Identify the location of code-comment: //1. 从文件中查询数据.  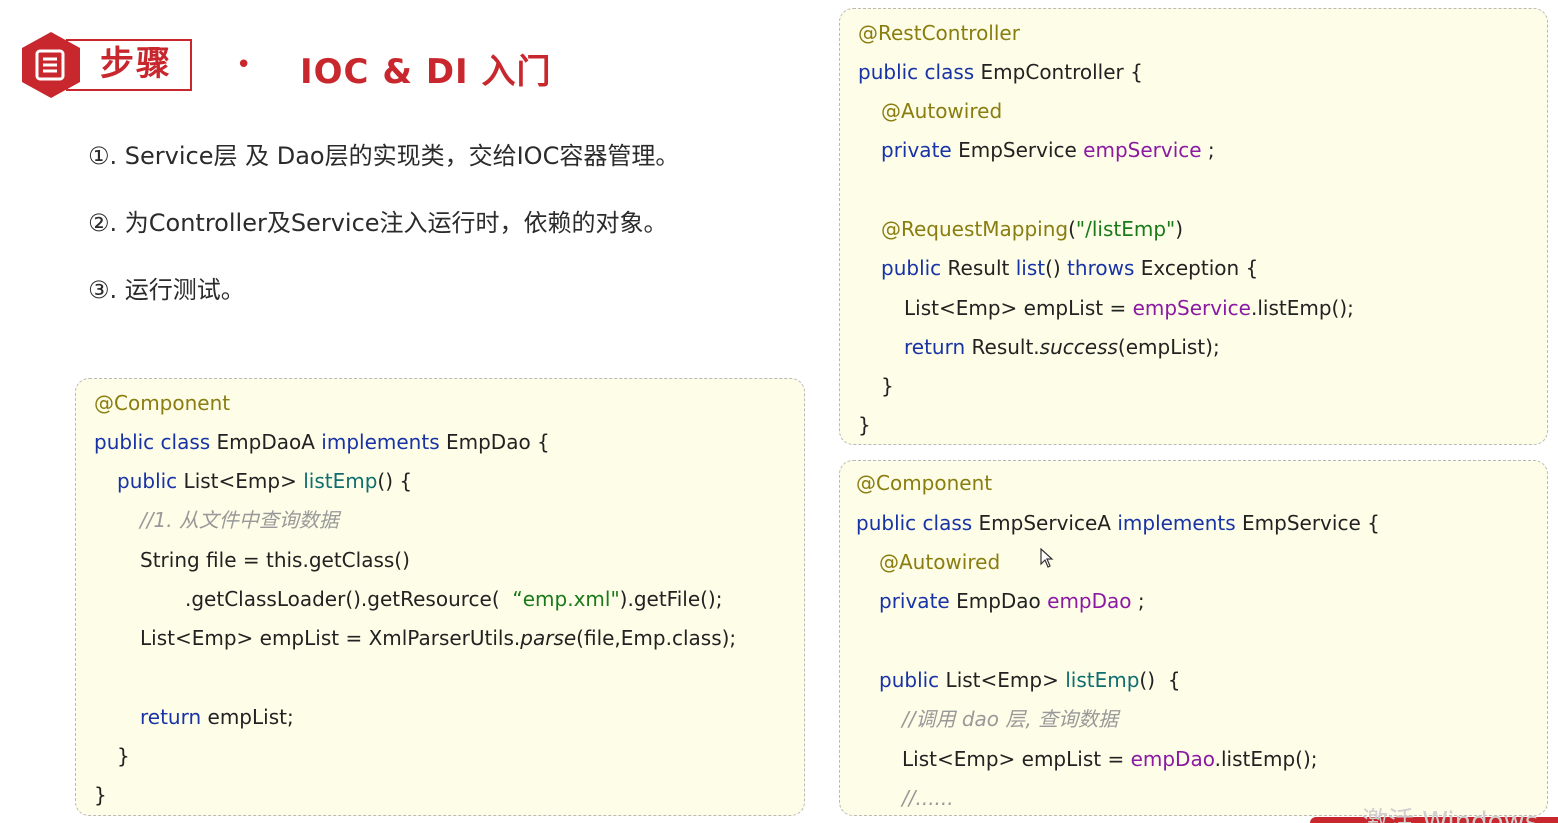
(239, 520).